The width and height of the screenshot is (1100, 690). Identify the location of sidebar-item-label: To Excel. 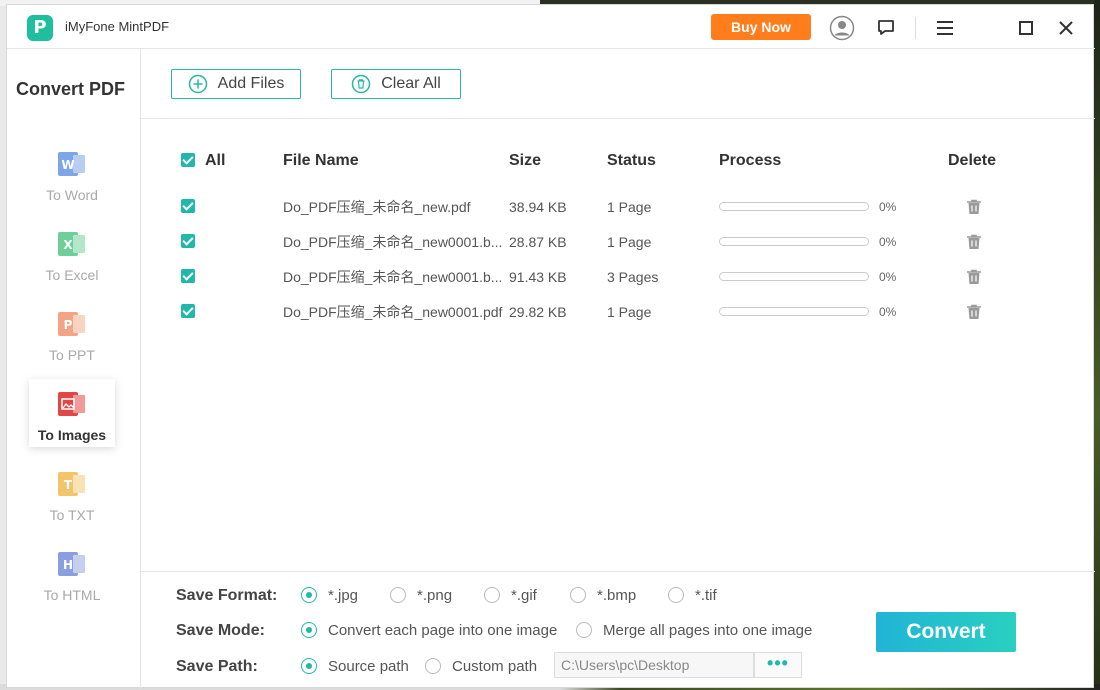
(72, 275).